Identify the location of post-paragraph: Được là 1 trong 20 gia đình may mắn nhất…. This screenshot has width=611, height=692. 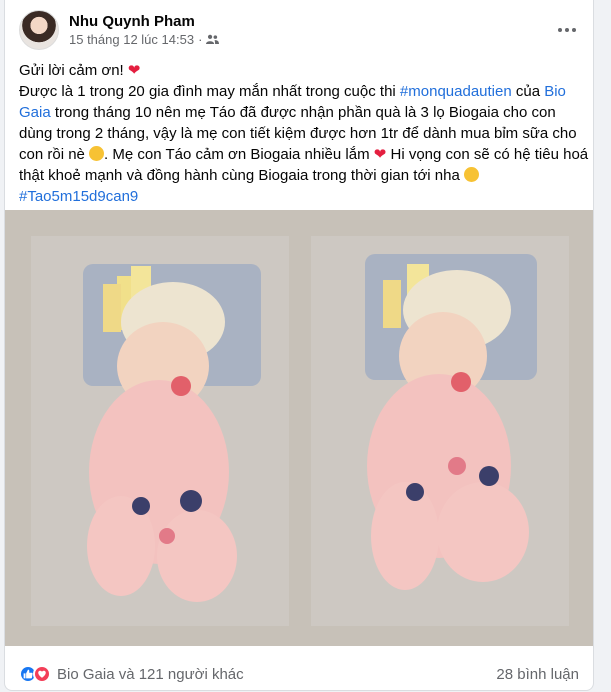
(304, 133).